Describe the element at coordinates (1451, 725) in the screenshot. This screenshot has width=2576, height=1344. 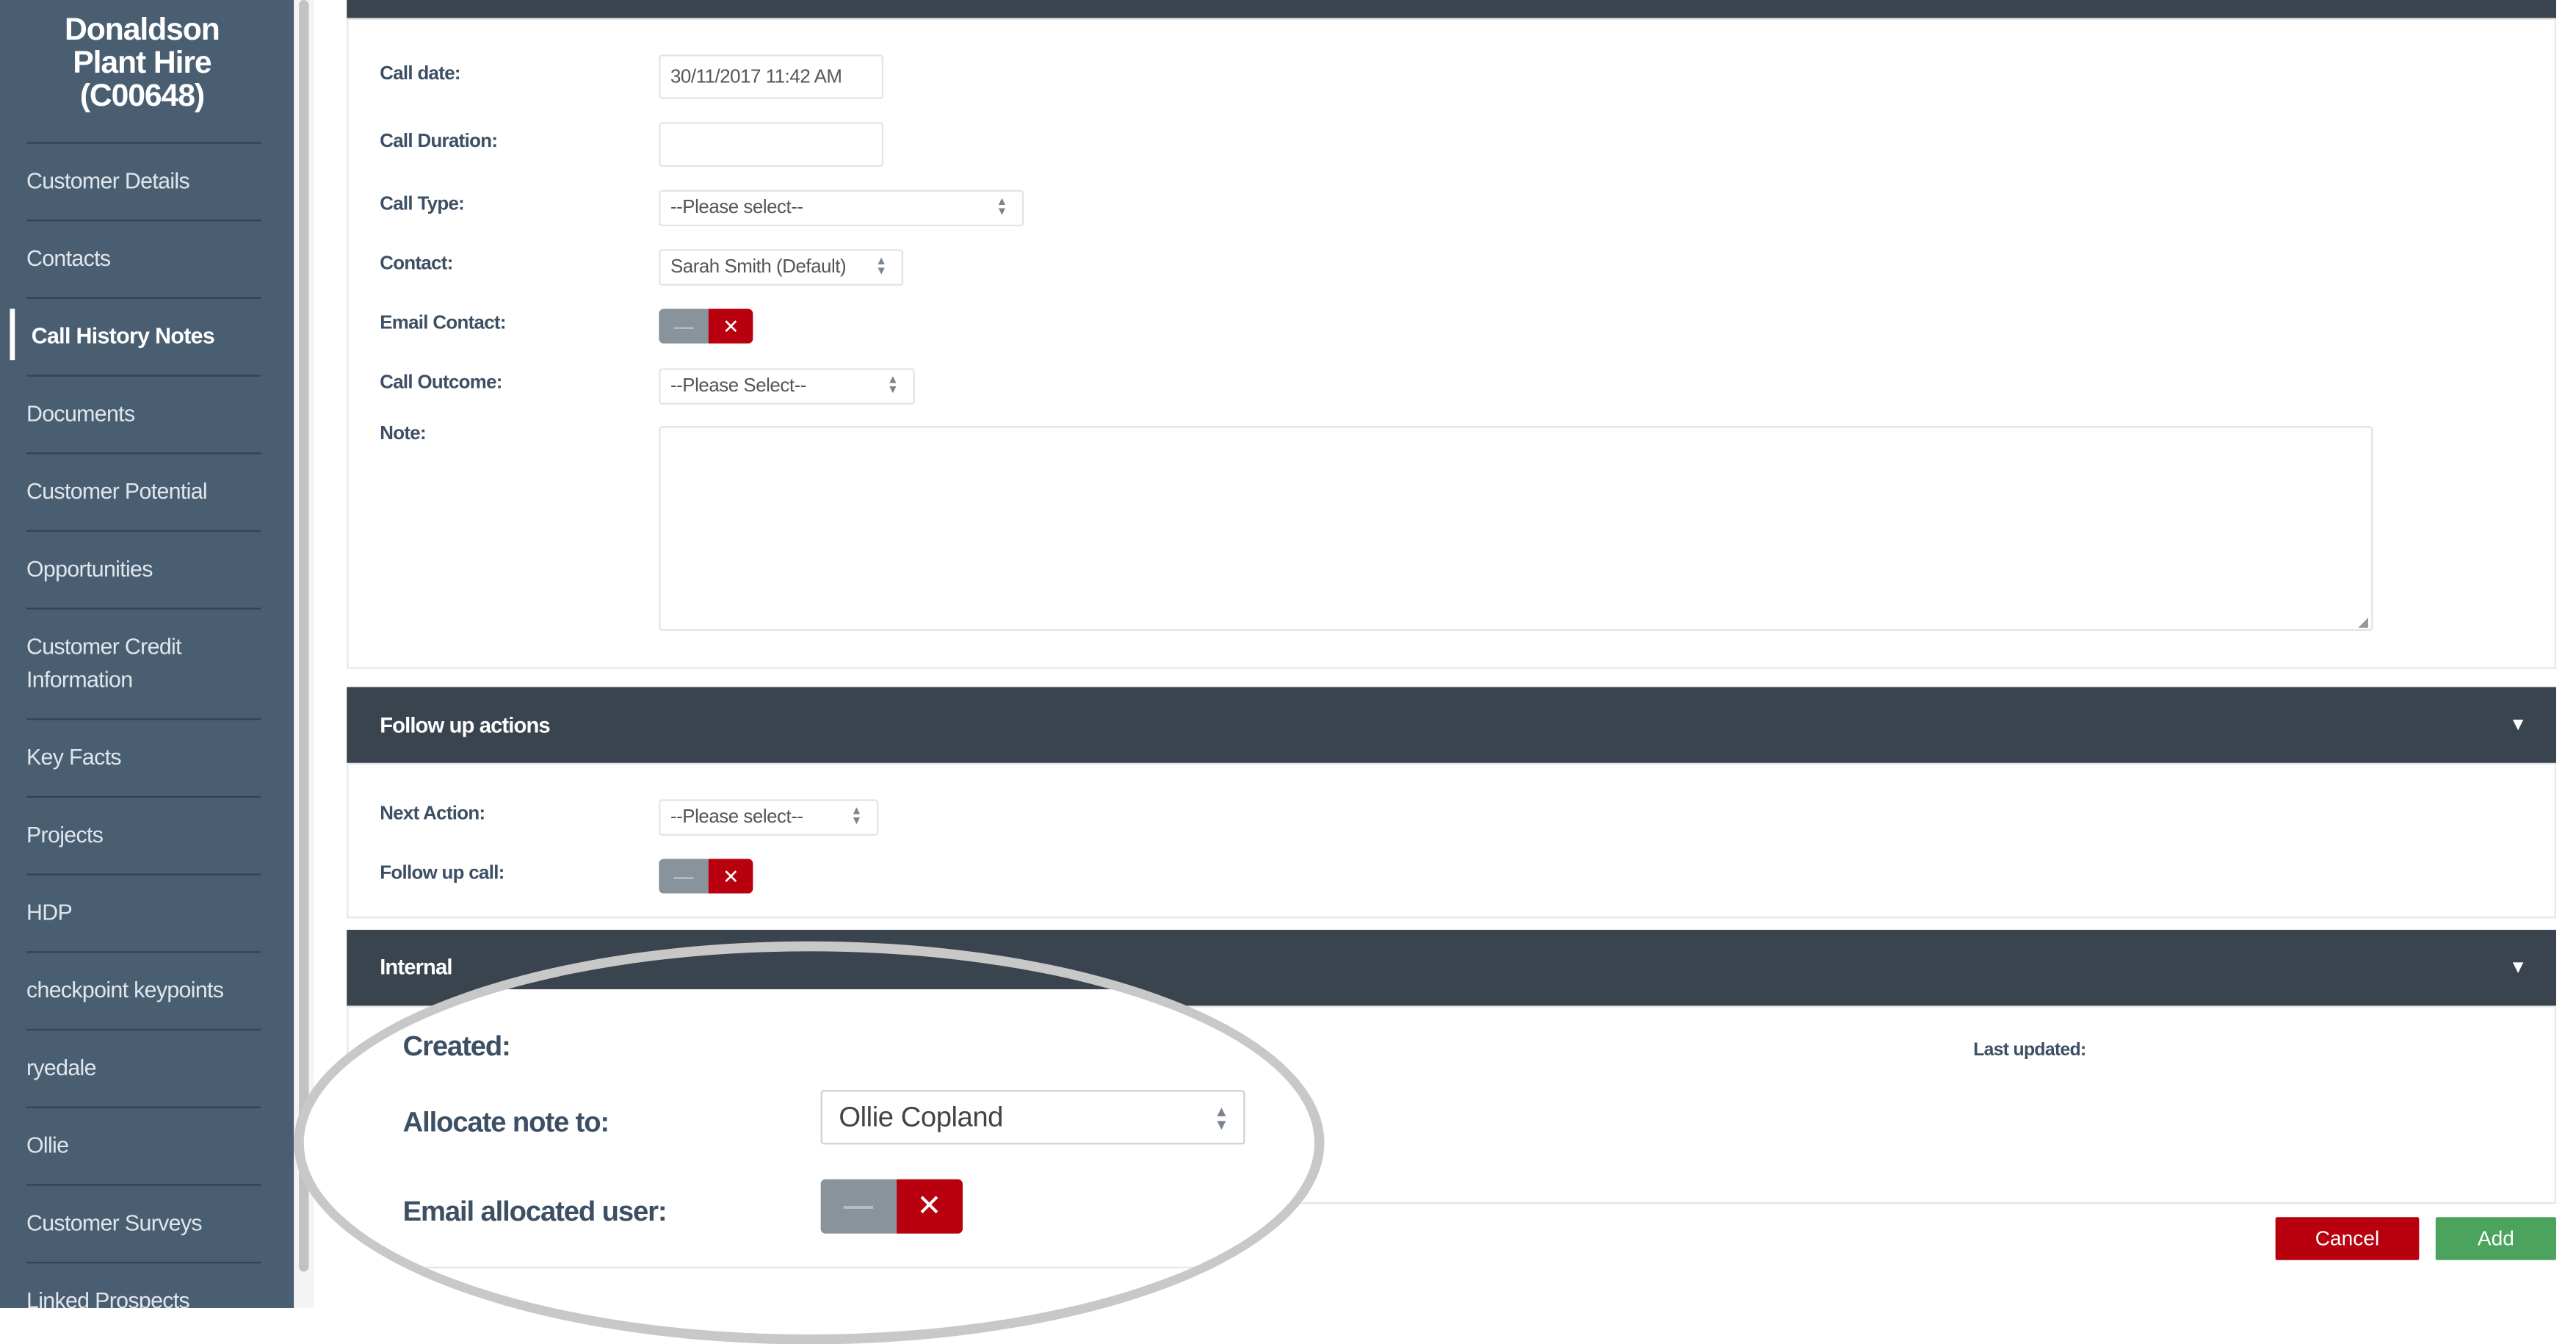
I see `follow-up-header: Follow up actions ▼` at that location.